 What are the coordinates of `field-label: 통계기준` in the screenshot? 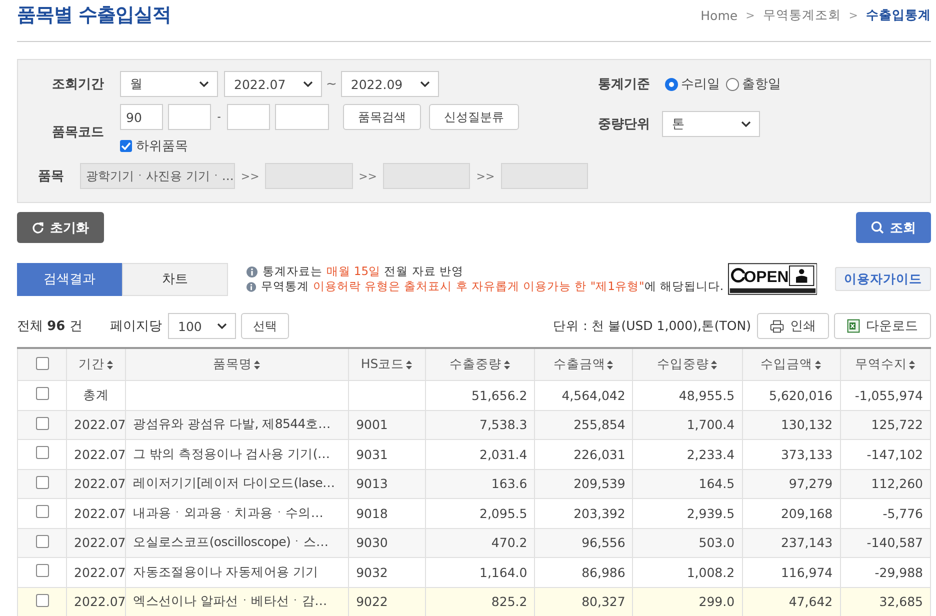 It's located at (624, 84).